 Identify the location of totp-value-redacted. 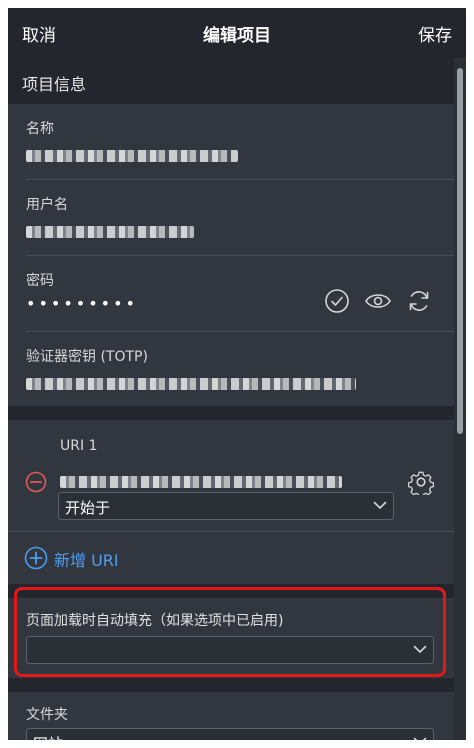
(191, 384).